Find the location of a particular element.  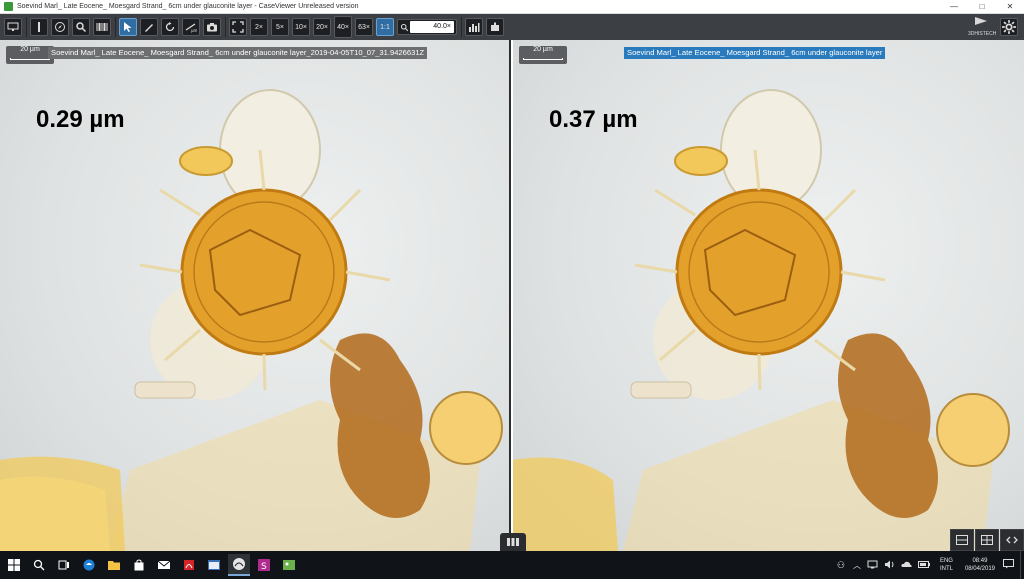

network-icon is located at coordinates (872, 565).